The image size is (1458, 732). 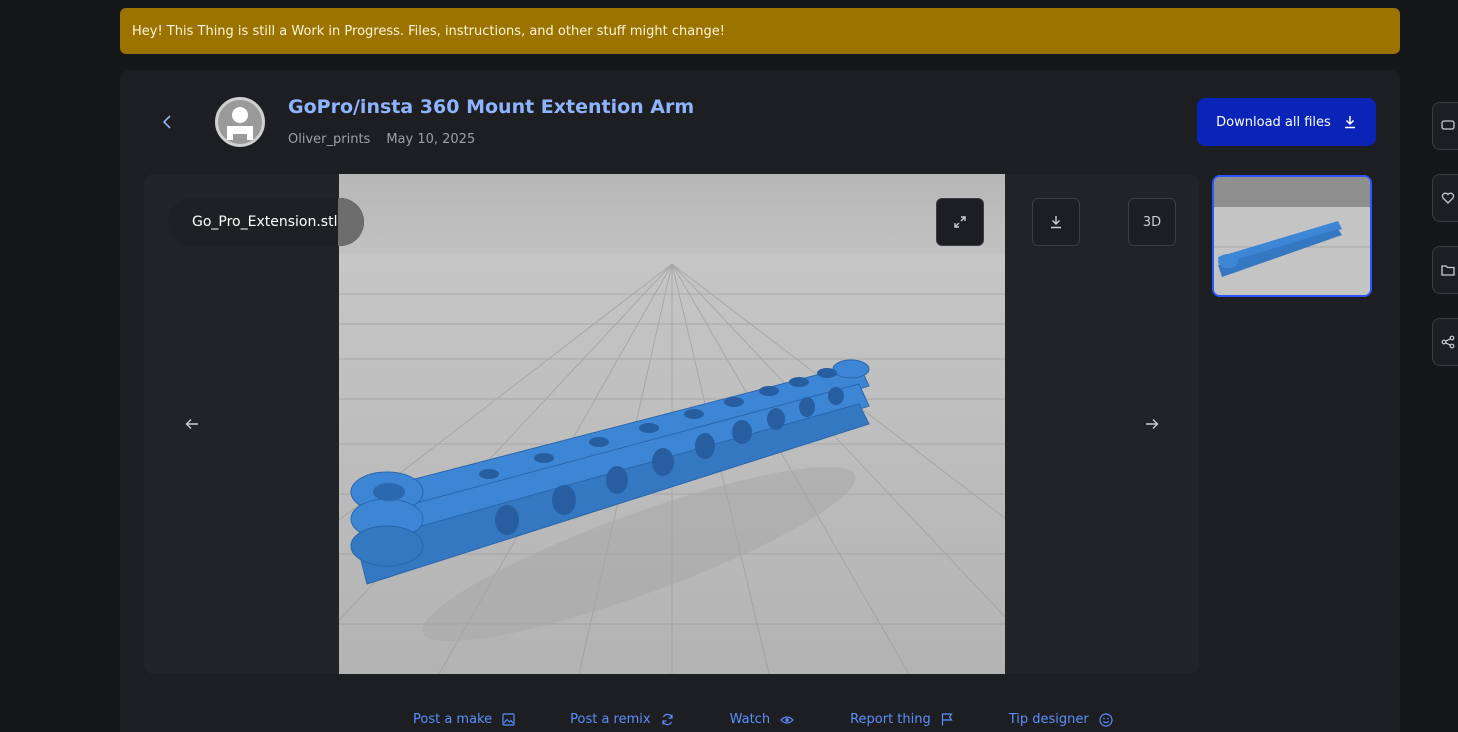 I want to click on comments-side-button, so click(x=1445, y=126).